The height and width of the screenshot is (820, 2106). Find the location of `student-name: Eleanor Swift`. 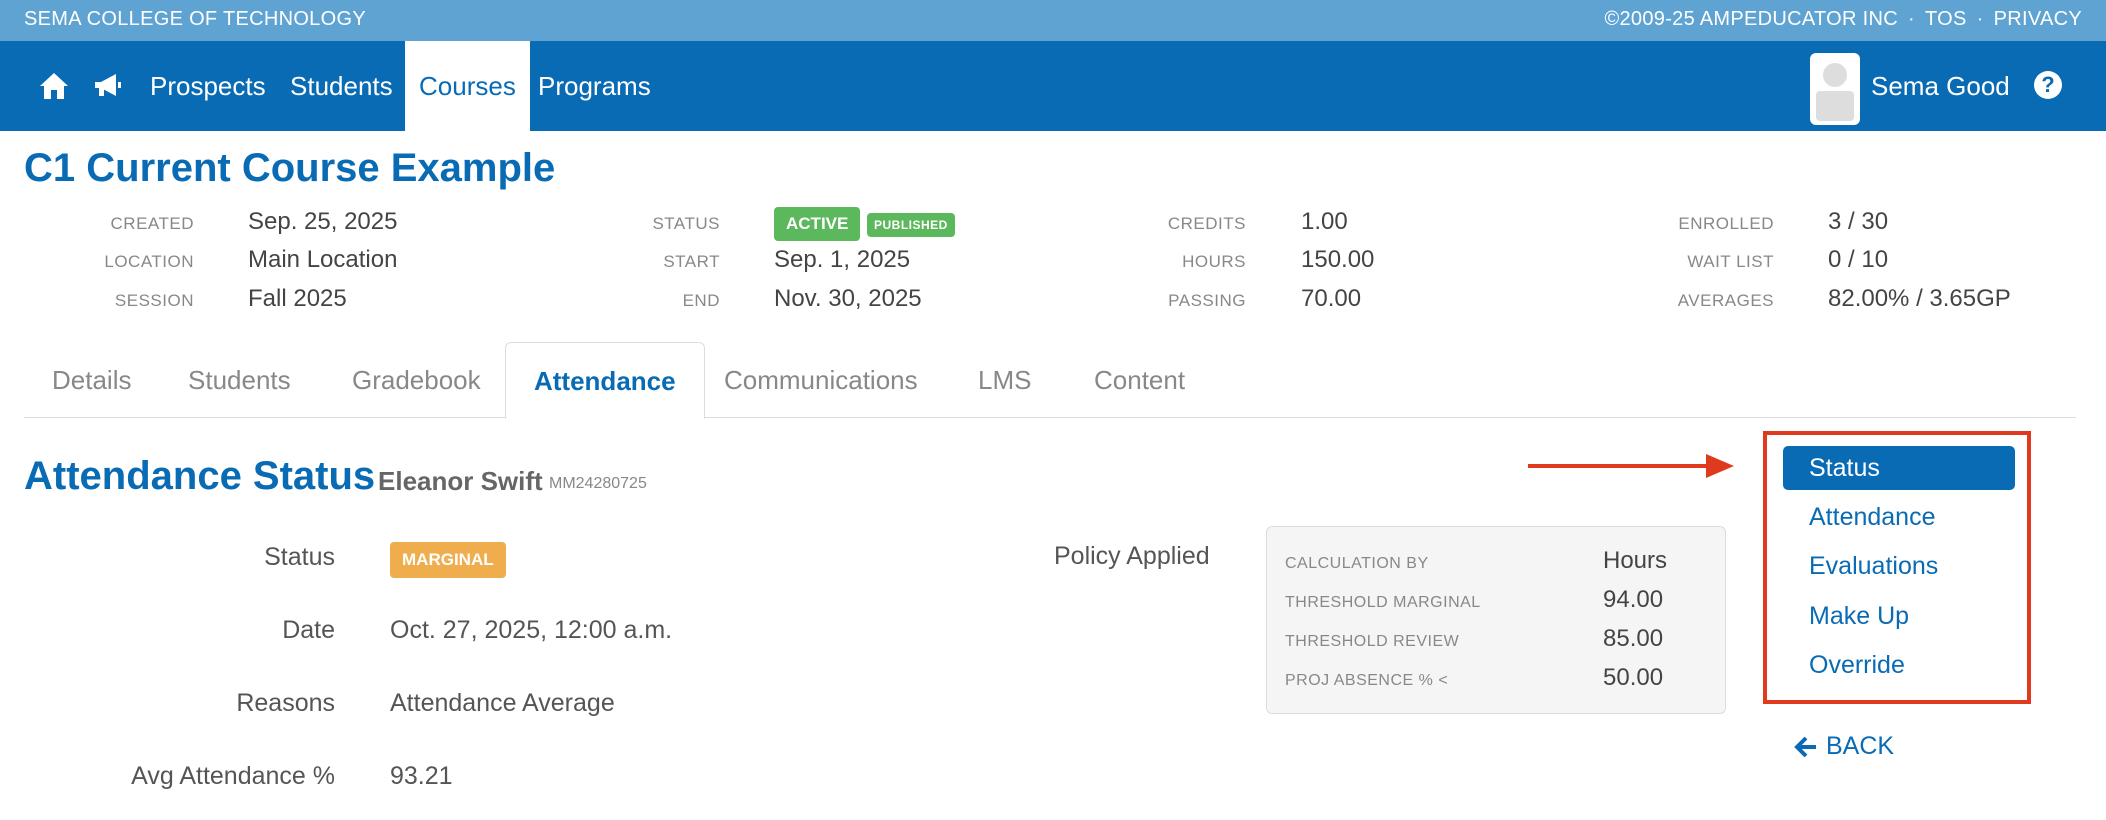

student-name: Eleanor Swift is located at coordinates (460, 481).